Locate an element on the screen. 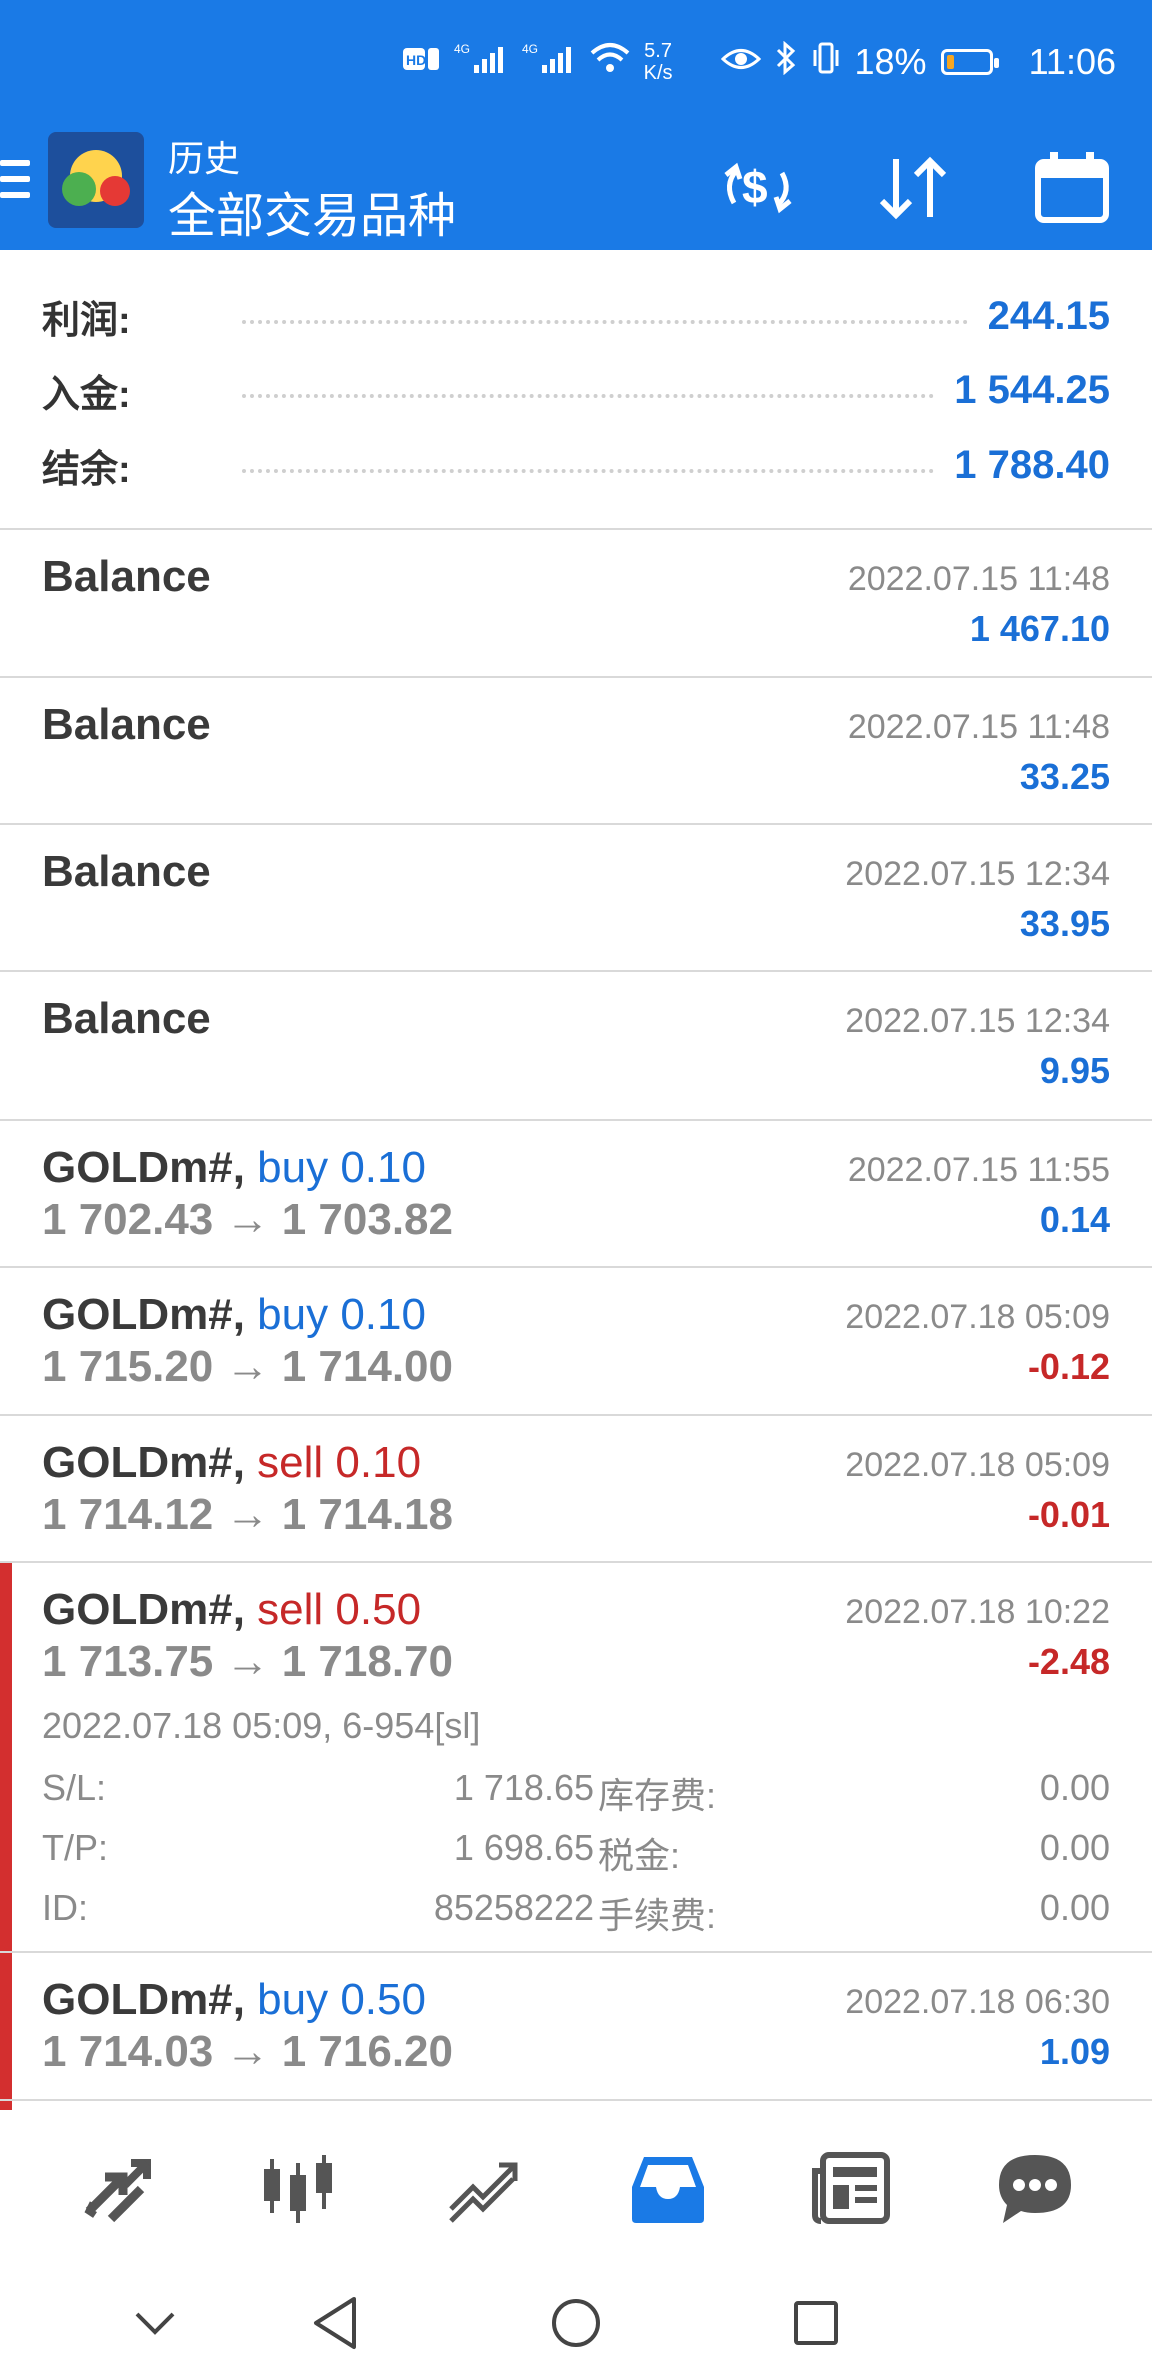 This screenshot has width=1152, height=2376. item-name: GOLDm#, sell 0.50 is located at coordinates (231, 1610).